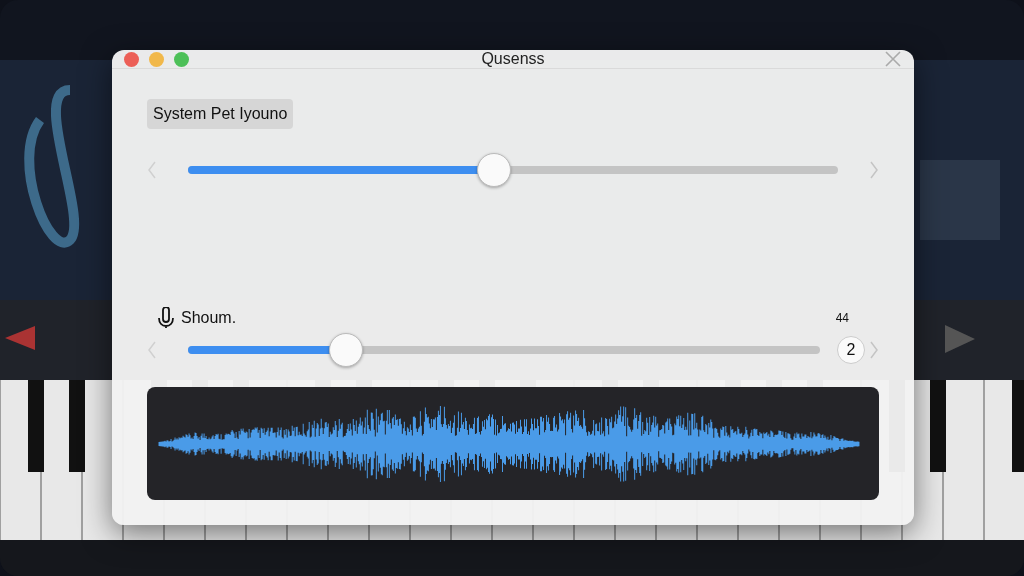 This screenshot has width=1024, height=576. What do you see at coordinates (851, 350) in the screenshot?
I see `value-knob: 2` at bounding box center [851, 350].